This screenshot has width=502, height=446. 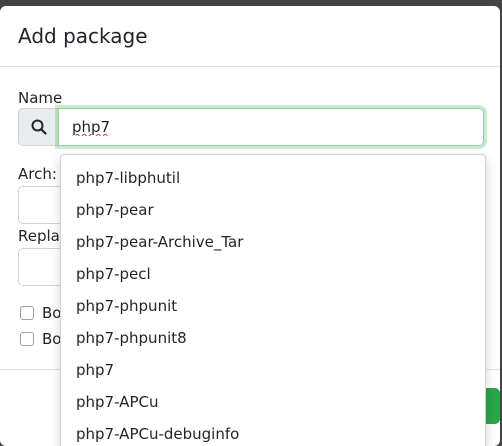 What do you see at coordinates (37, 174) in the screenshot?
I see `arch-label: Arch:` at bounding box center [37, 174].